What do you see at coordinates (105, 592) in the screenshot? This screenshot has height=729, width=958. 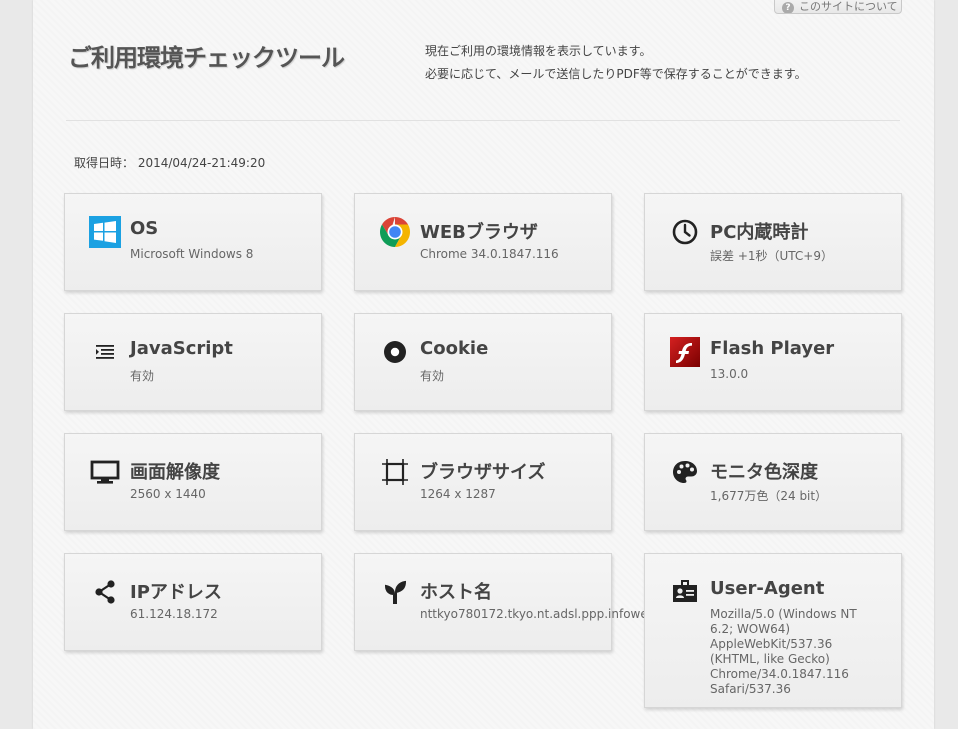 I see `share-icon` at bounding box center [105, 592].